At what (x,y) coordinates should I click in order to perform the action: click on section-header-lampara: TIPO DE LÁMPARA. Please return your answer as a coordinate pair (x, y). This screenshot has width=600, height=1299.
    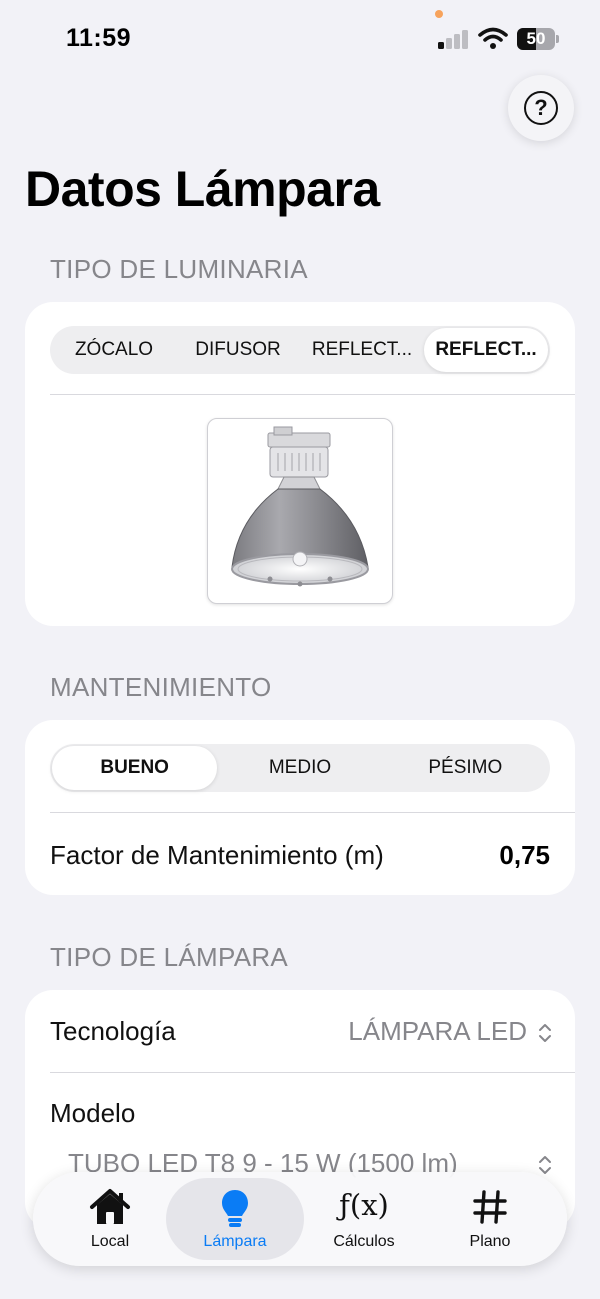
    Looking at the image, I should click on (169, 957).